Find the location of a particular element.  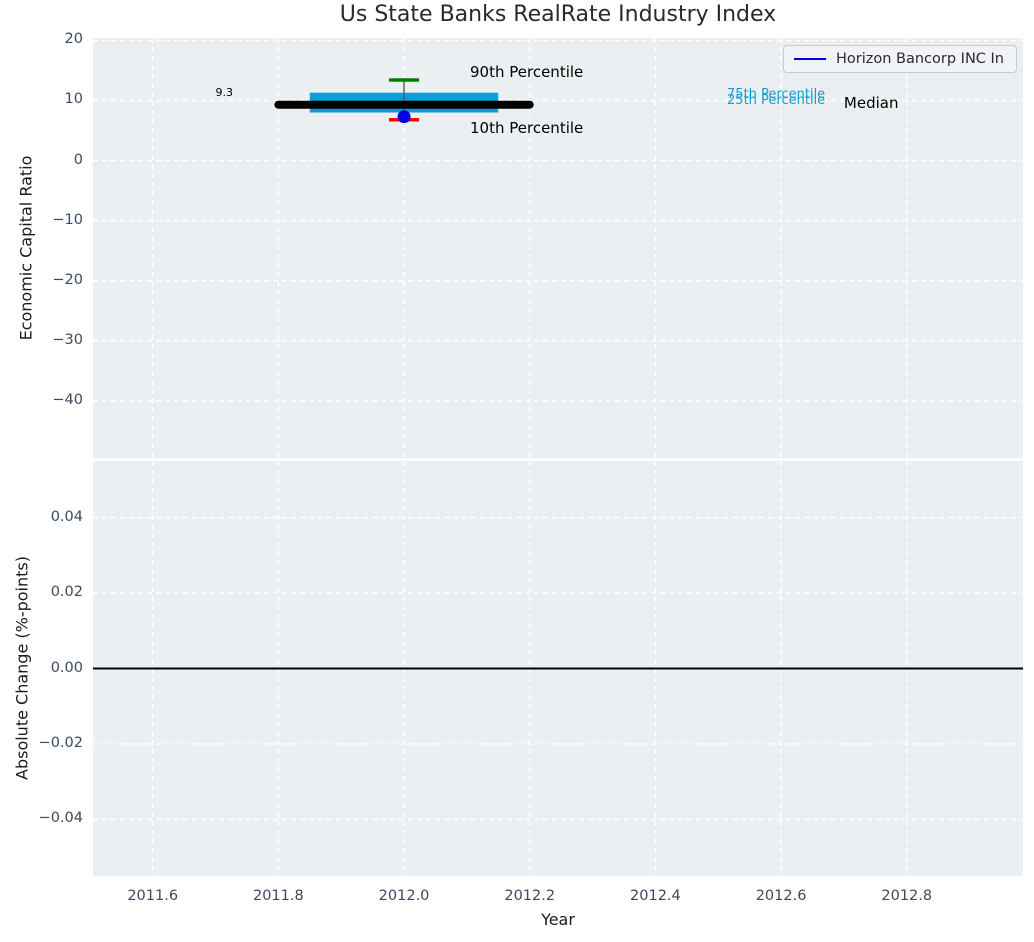

p10-label: 10th Percentile is located at coordinates (527, 128).